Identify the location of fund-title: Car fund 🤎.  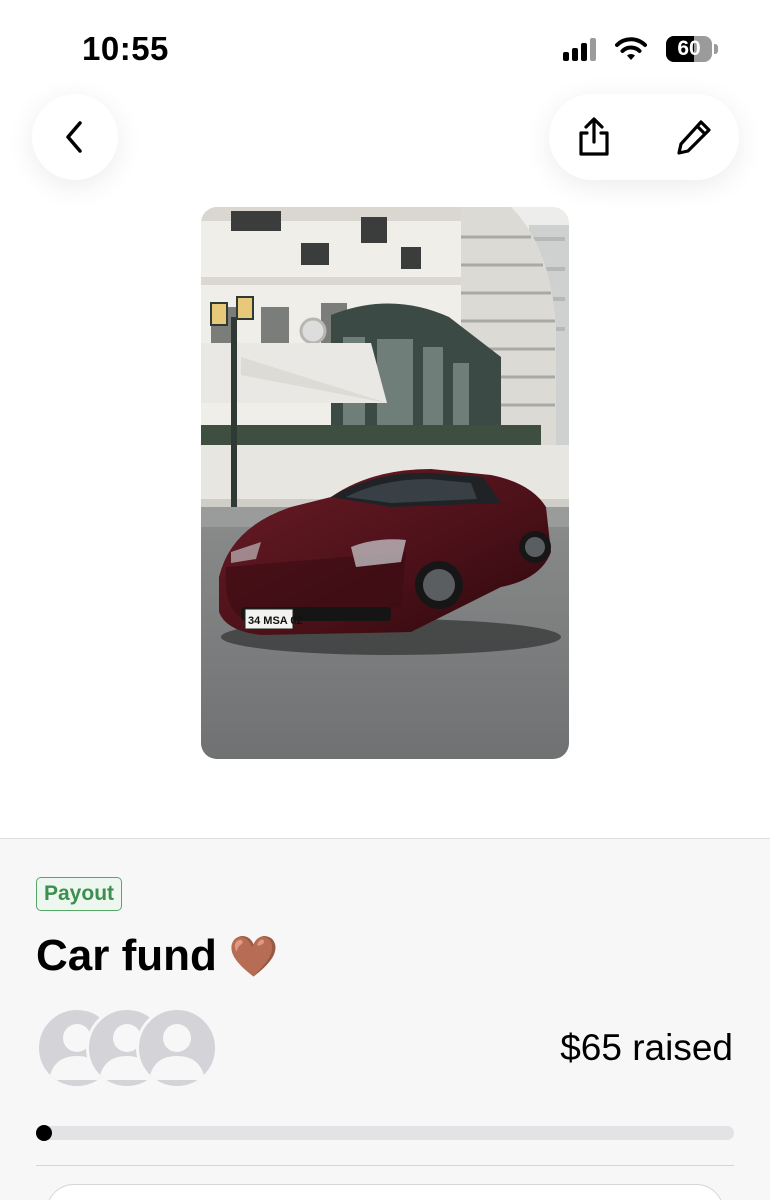
(157, 956).